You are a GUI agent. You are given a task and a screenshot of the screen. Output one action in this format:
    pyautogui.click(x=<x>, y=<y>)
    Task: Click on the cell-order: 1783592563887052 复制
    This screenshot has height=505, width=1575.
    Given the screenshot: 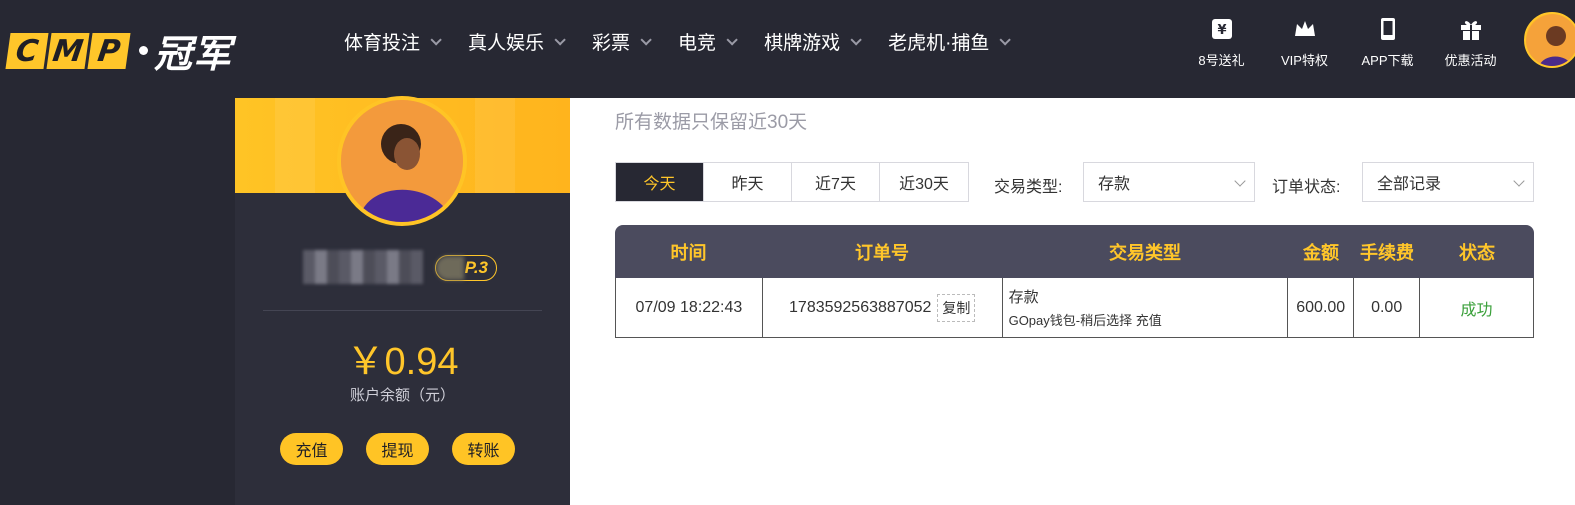 What is the action you would take?
    pyautogui.click(x=883, y=307)
    